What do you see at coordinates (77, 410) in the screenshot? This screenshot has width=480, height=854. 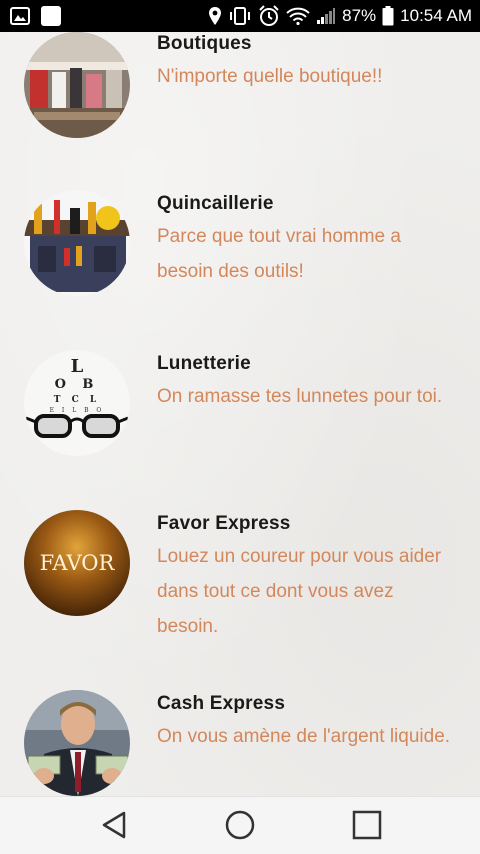 I see `eye-chart-line-4: E I L B O` at bounding box center [77, 410].